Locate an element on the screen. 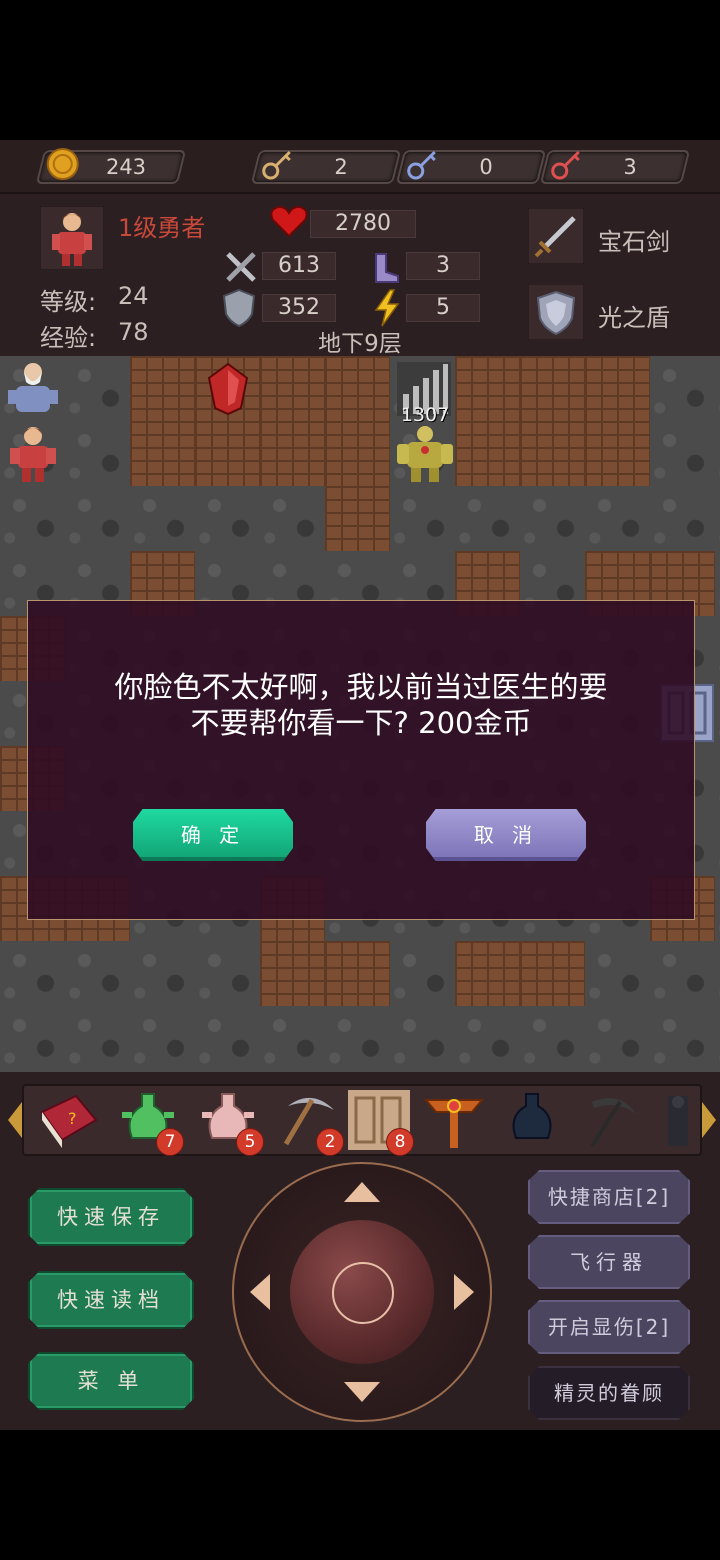 The height and width of the screenshot is (1560, 720). item-count-badge: 5 is located at coordinates (250, 1142).